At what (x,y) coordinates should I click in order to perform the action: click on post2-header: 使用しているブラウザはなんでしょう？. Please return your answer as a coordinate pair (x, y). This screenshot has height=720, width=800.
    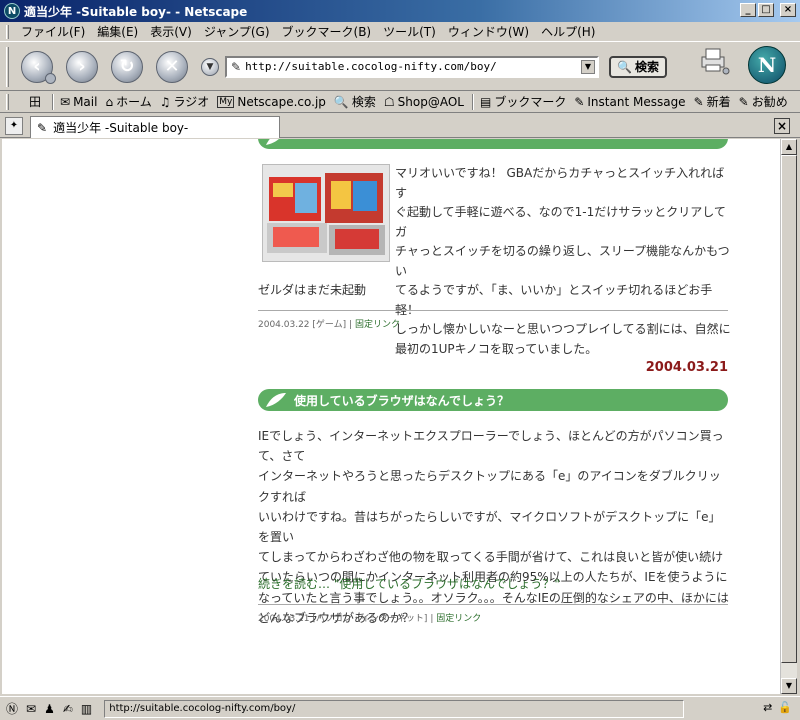
    Looking at the image, I should click on (493, 400).